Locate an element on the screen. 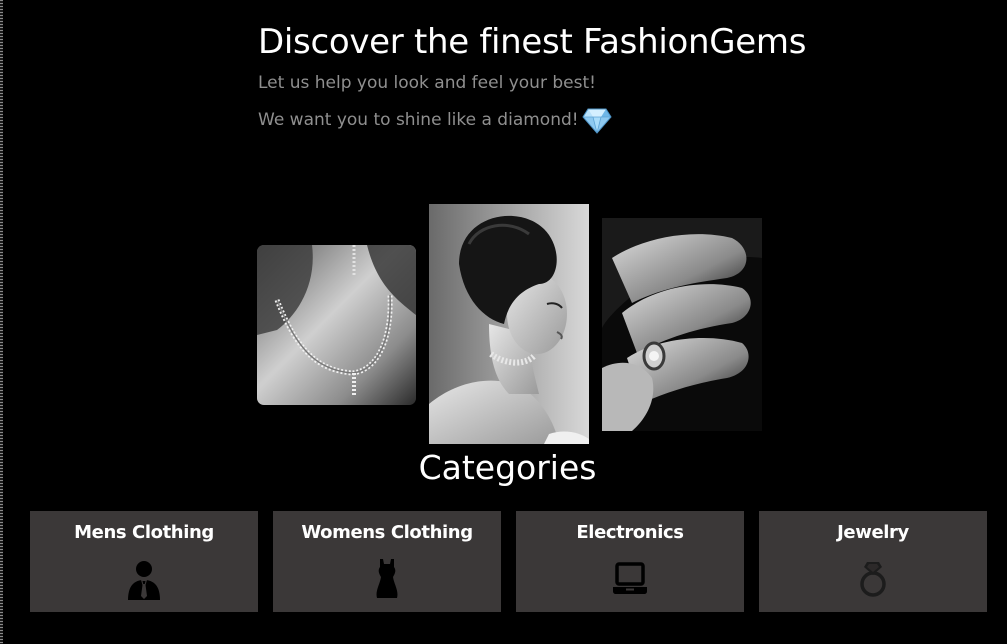 The image size is (1007, 644). category-label: Mens Clothing is located at coordinates (144, 532).